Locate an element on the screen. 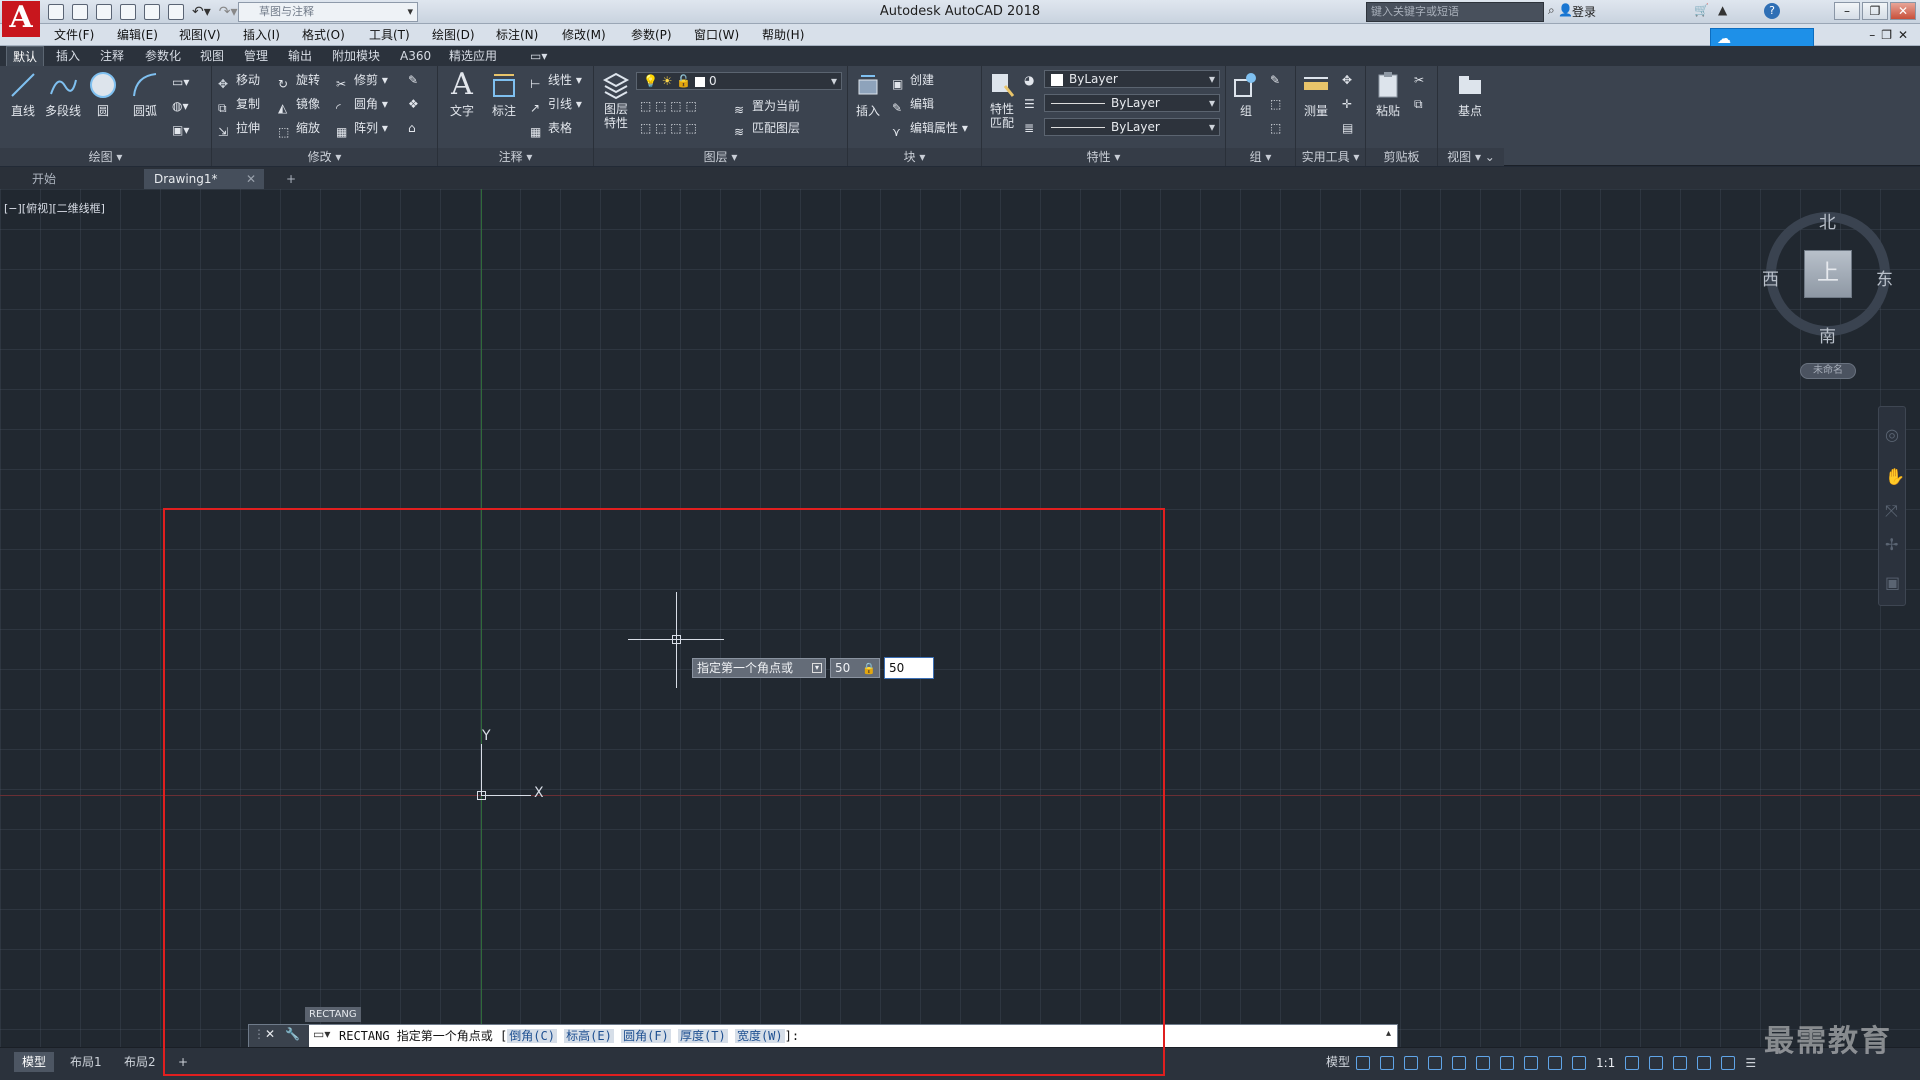 This screenshot has height=1080, width=1920. viewcube-top-face: 上 is located at coordinates (1828, 274).